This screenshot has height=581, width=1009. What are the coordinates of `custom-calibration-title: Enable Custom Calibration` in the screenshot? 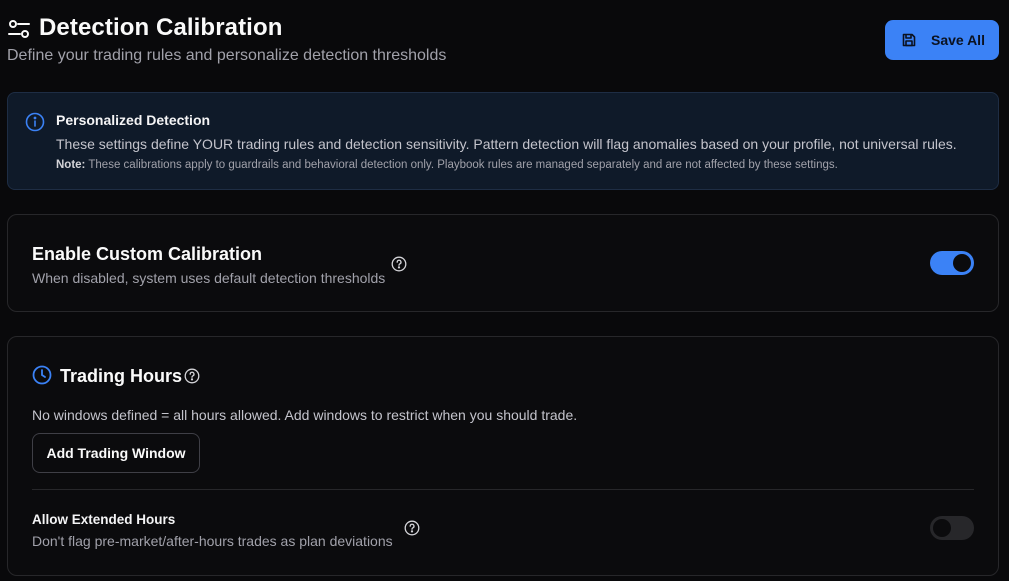 It's located at (147, 254).